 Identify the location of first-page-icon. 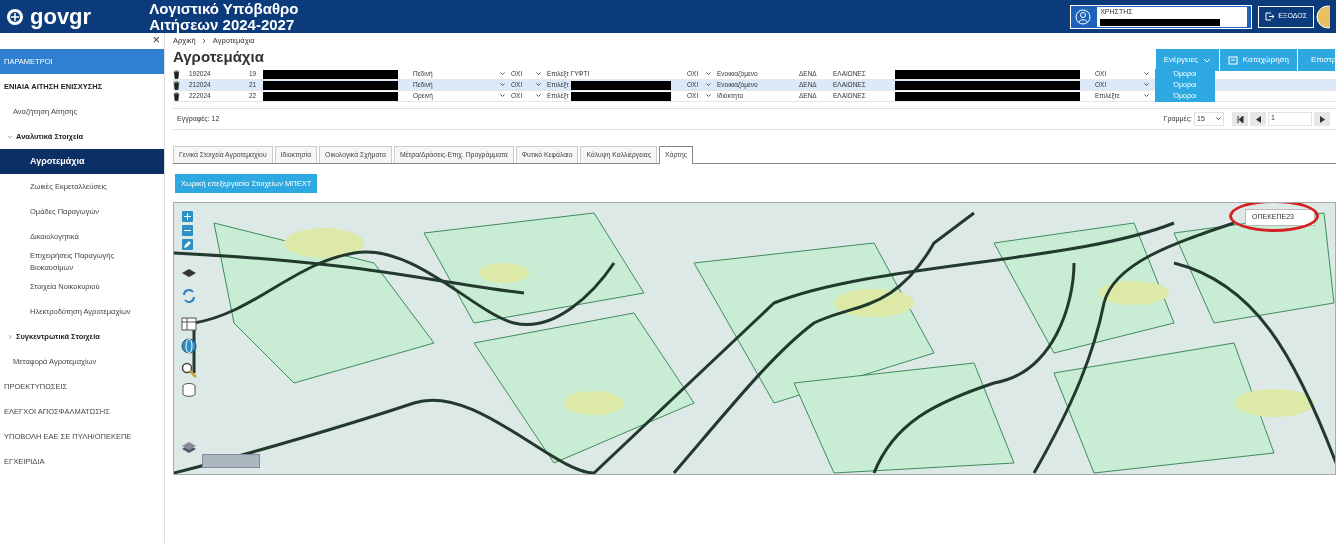
(1240, 119).